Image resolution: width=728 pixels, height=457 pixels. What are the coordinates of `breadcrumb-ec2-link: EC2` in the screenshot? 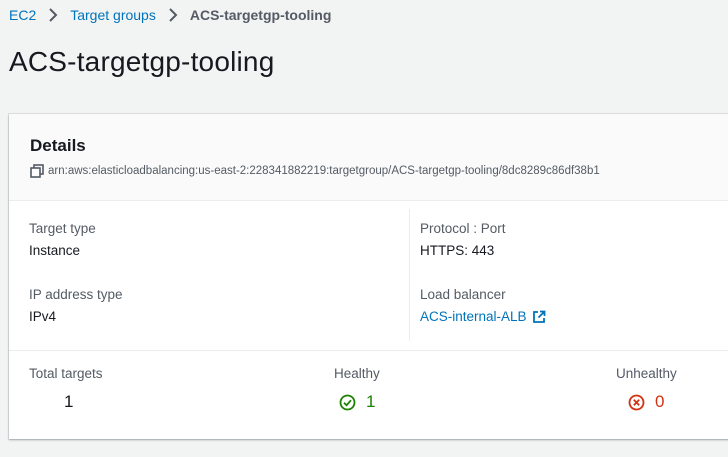 It's located at (22, 15).